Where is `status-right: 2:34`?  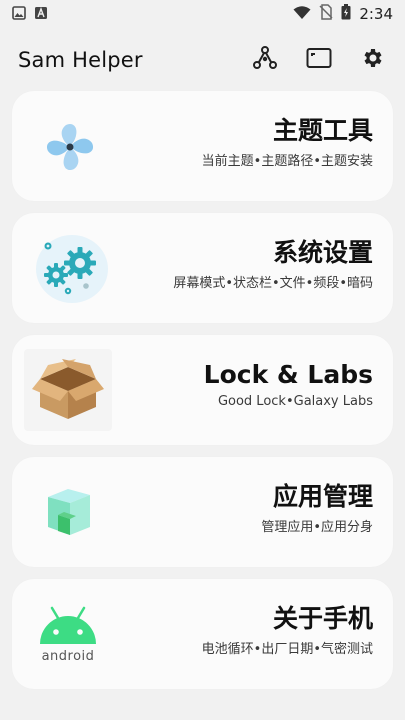
status-right: 2:34 is located at coordinates (343, 14).